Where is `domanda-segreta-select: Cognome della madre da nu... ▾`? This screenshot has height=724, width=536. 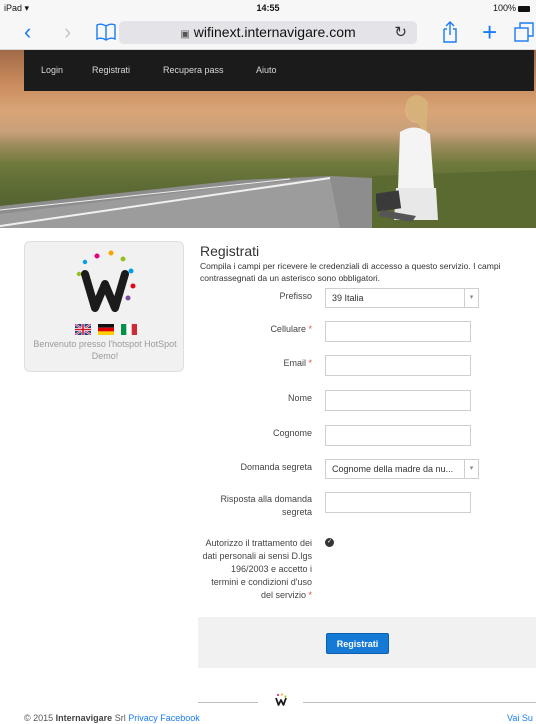
domanda-segreta-select: Cognome della madre da nu... ▾ is located at coordinates (402, 469).